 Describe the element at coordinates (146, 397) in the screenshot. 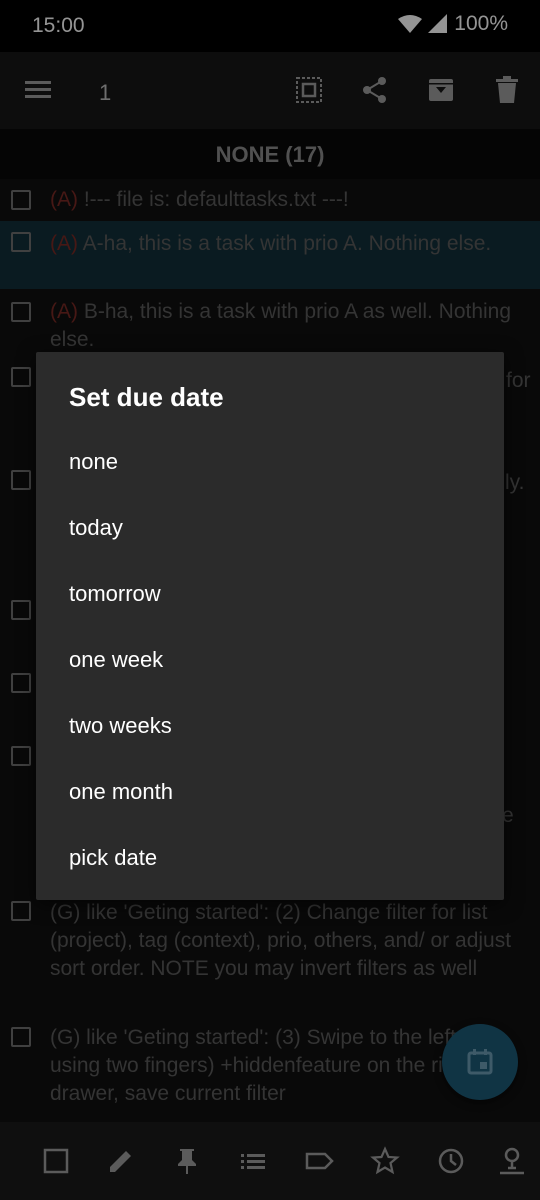

I see `dialog-title: Set due date` at that location.